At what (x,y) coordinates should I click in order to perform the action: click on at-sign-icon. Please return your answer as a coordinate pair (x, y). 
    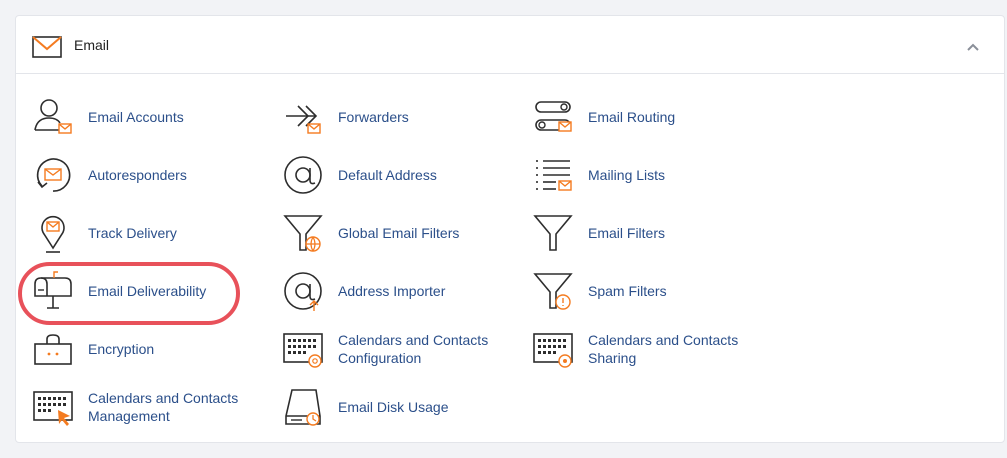
    Looking at the image, I should click on (303, 175).